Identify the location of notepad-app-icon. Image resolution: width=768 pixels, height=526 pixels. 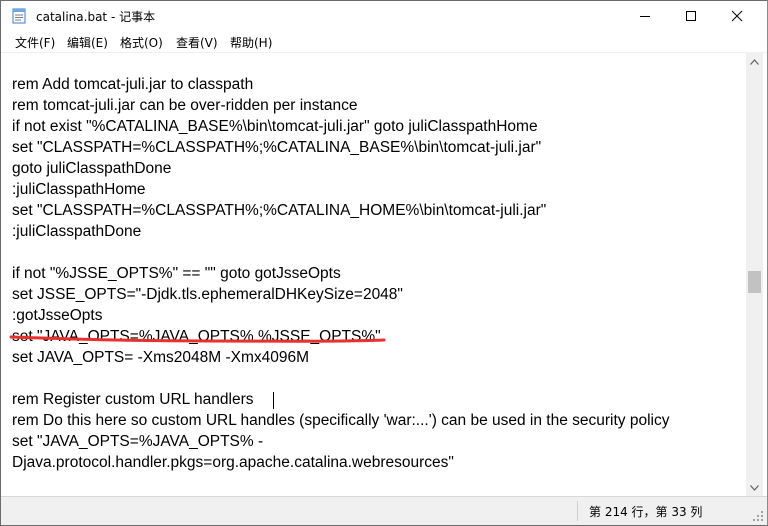
(19, 16).